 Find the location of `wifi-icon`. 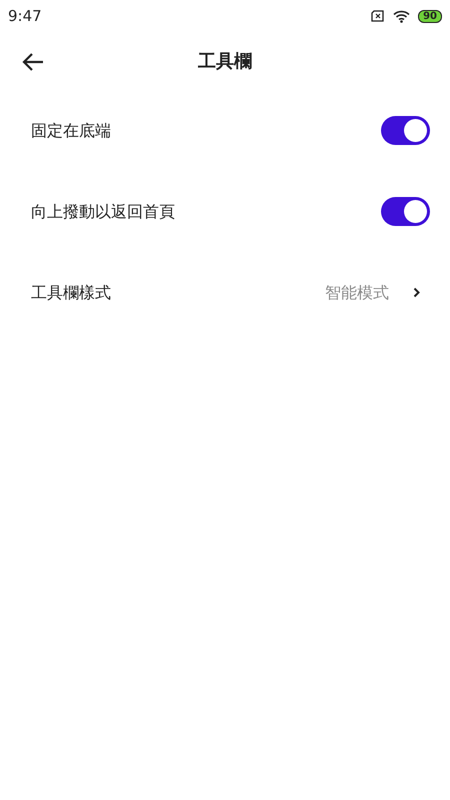

wifi-icon is located at coordinates (401, 16).